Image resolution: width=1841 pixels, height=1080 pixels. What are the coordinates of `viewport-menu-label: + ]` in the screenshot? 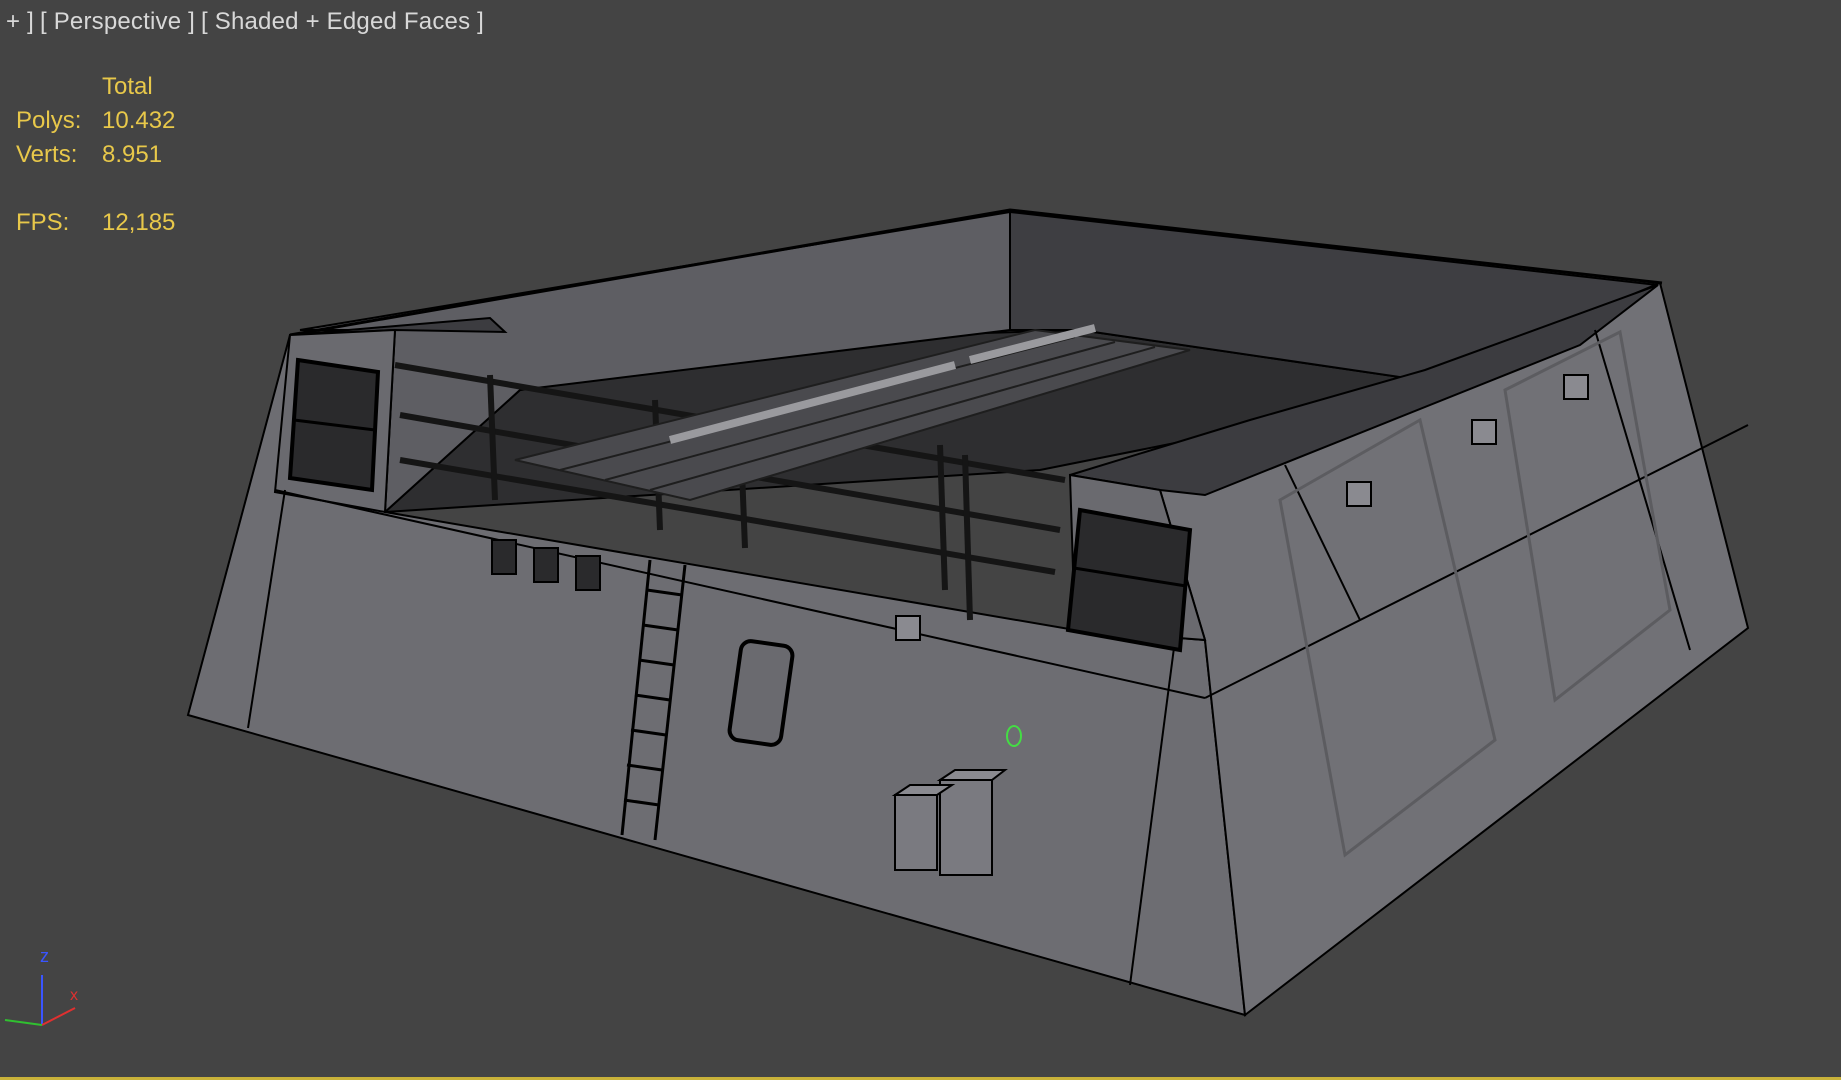 It's located at (20, 22).